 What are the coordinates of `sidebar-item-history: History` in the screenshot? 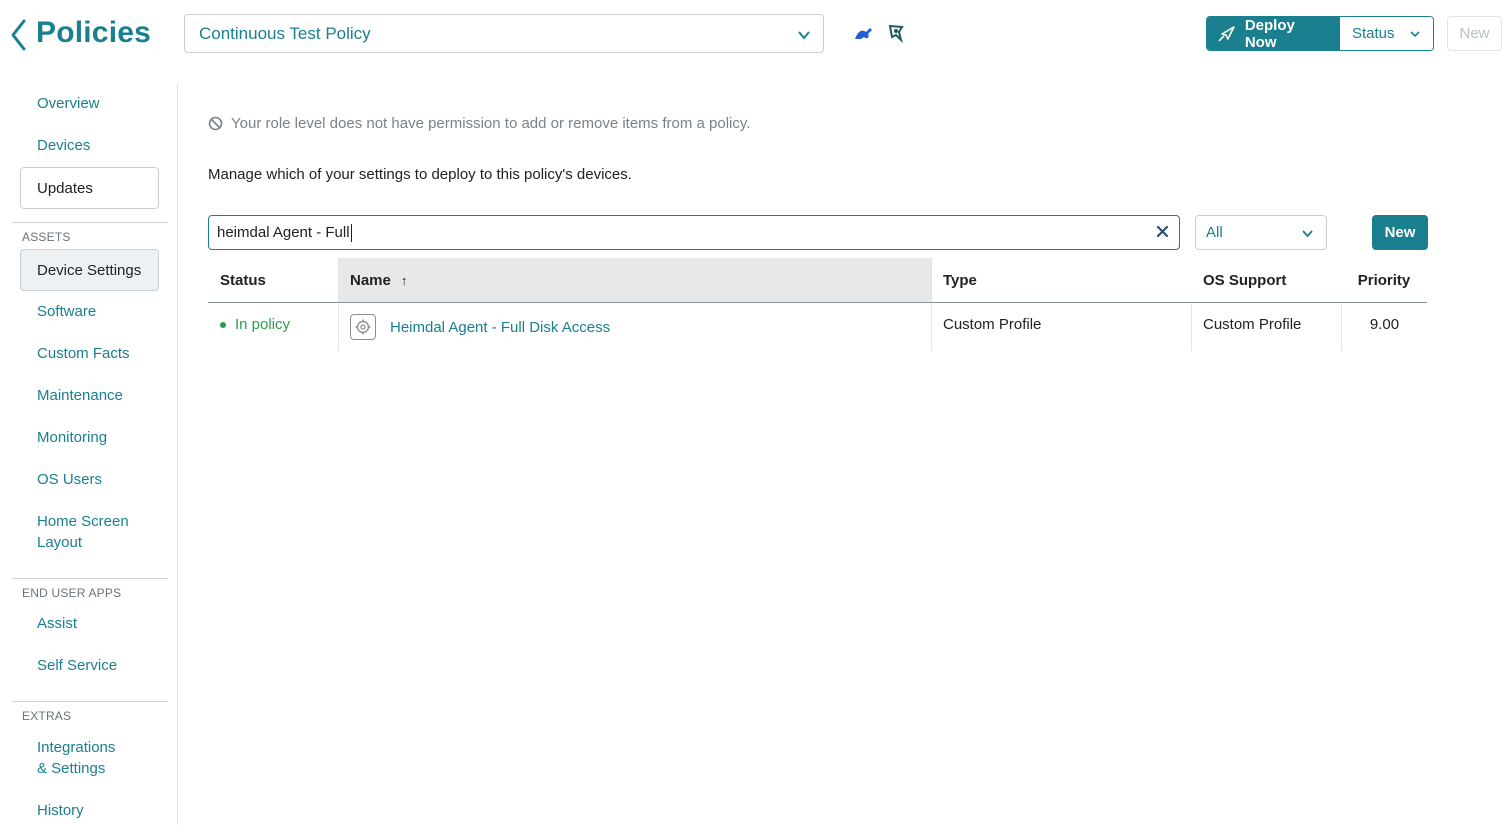 It's located at (60, 810).